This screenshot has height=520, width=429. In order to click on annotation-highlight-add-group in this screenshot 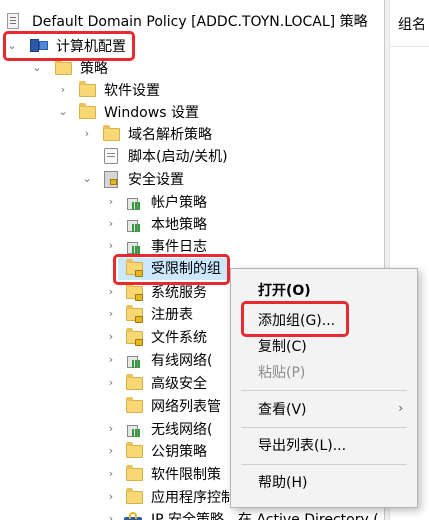, I will do `click(295, 319)`.